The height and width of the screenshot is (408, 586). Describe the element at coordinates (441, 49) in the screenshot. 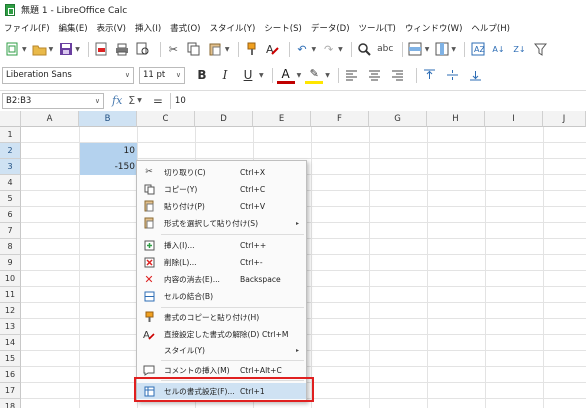

I see `column-icon` at that location.